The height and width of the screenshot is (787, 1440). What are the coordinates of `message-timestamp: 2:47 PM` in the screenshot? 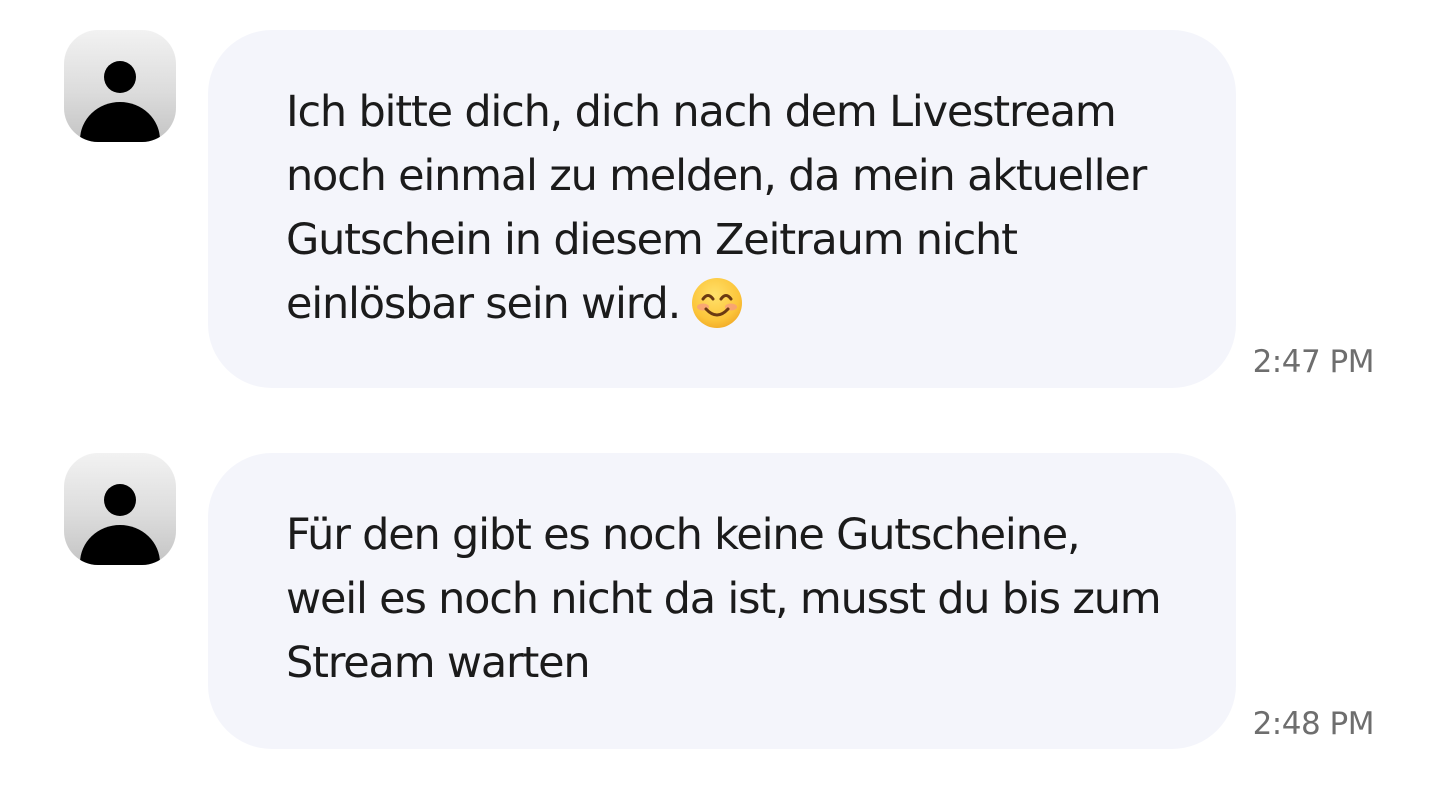 It's located at (1313, 362).